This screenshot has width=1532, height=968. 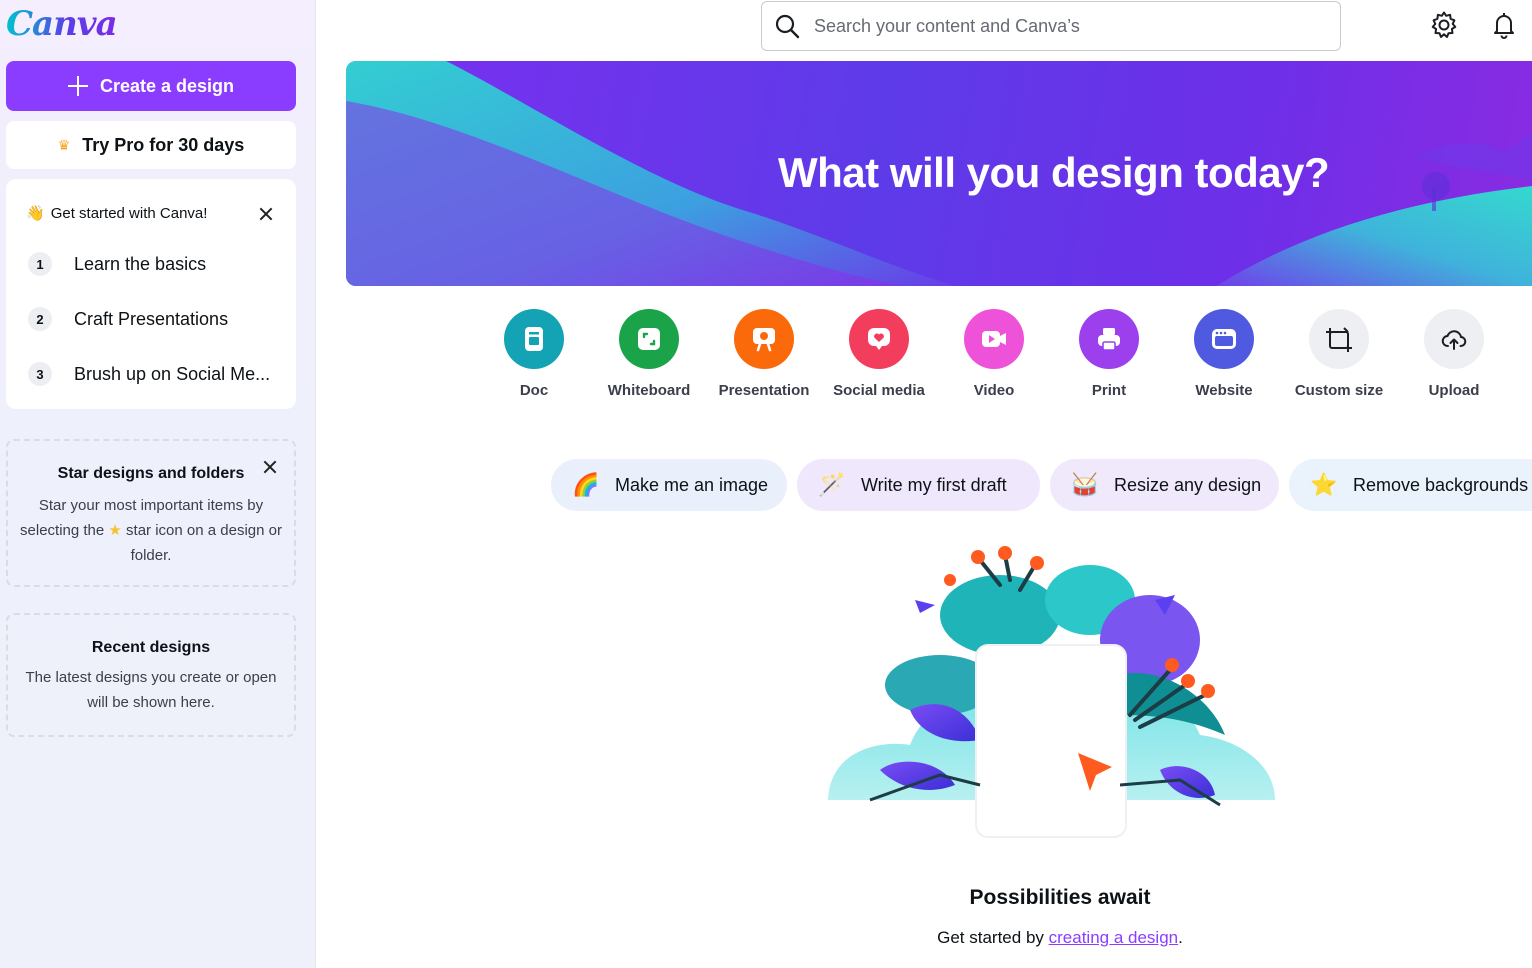 I want to click on search-bar, so click(x=1051, y=26).